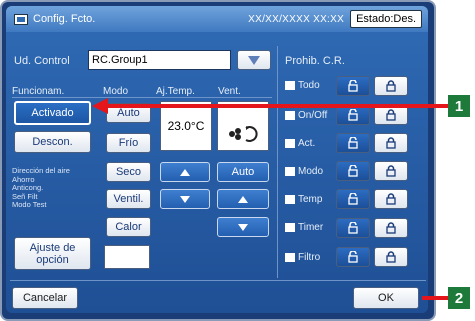 The width and height of the screenshot is (475, 321). Describe the element at coordinates (243, 134) in the screenshot. I see `fan-speed-icon` at that location.